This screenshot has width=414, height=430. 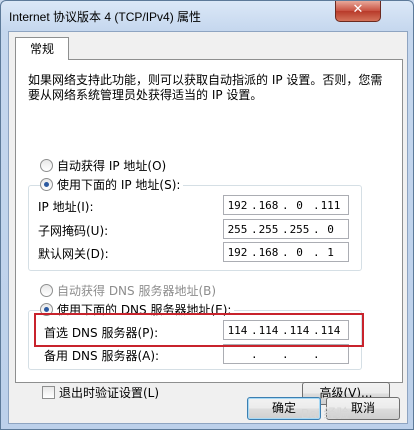 What do you see at coordinates (199, 330) in the screenshot?
I see `highlight-annotation` at bounding box center [199, 330].